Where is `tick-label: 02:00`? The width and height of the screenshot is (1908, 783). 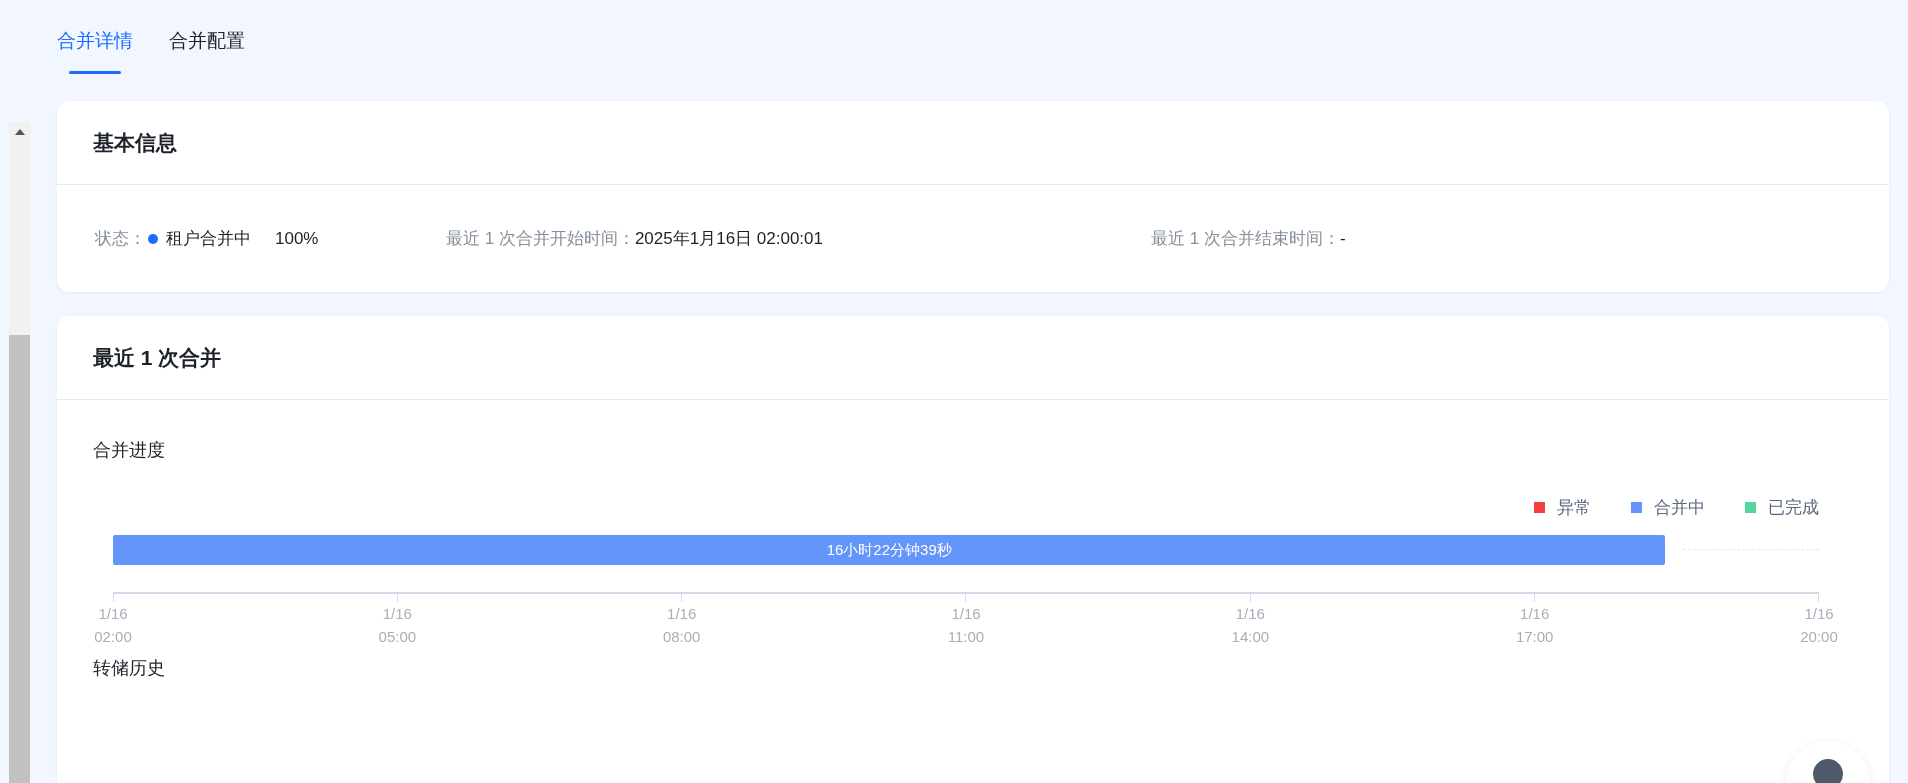
tick-label: 02:00 is located at coordinates (113, 637).